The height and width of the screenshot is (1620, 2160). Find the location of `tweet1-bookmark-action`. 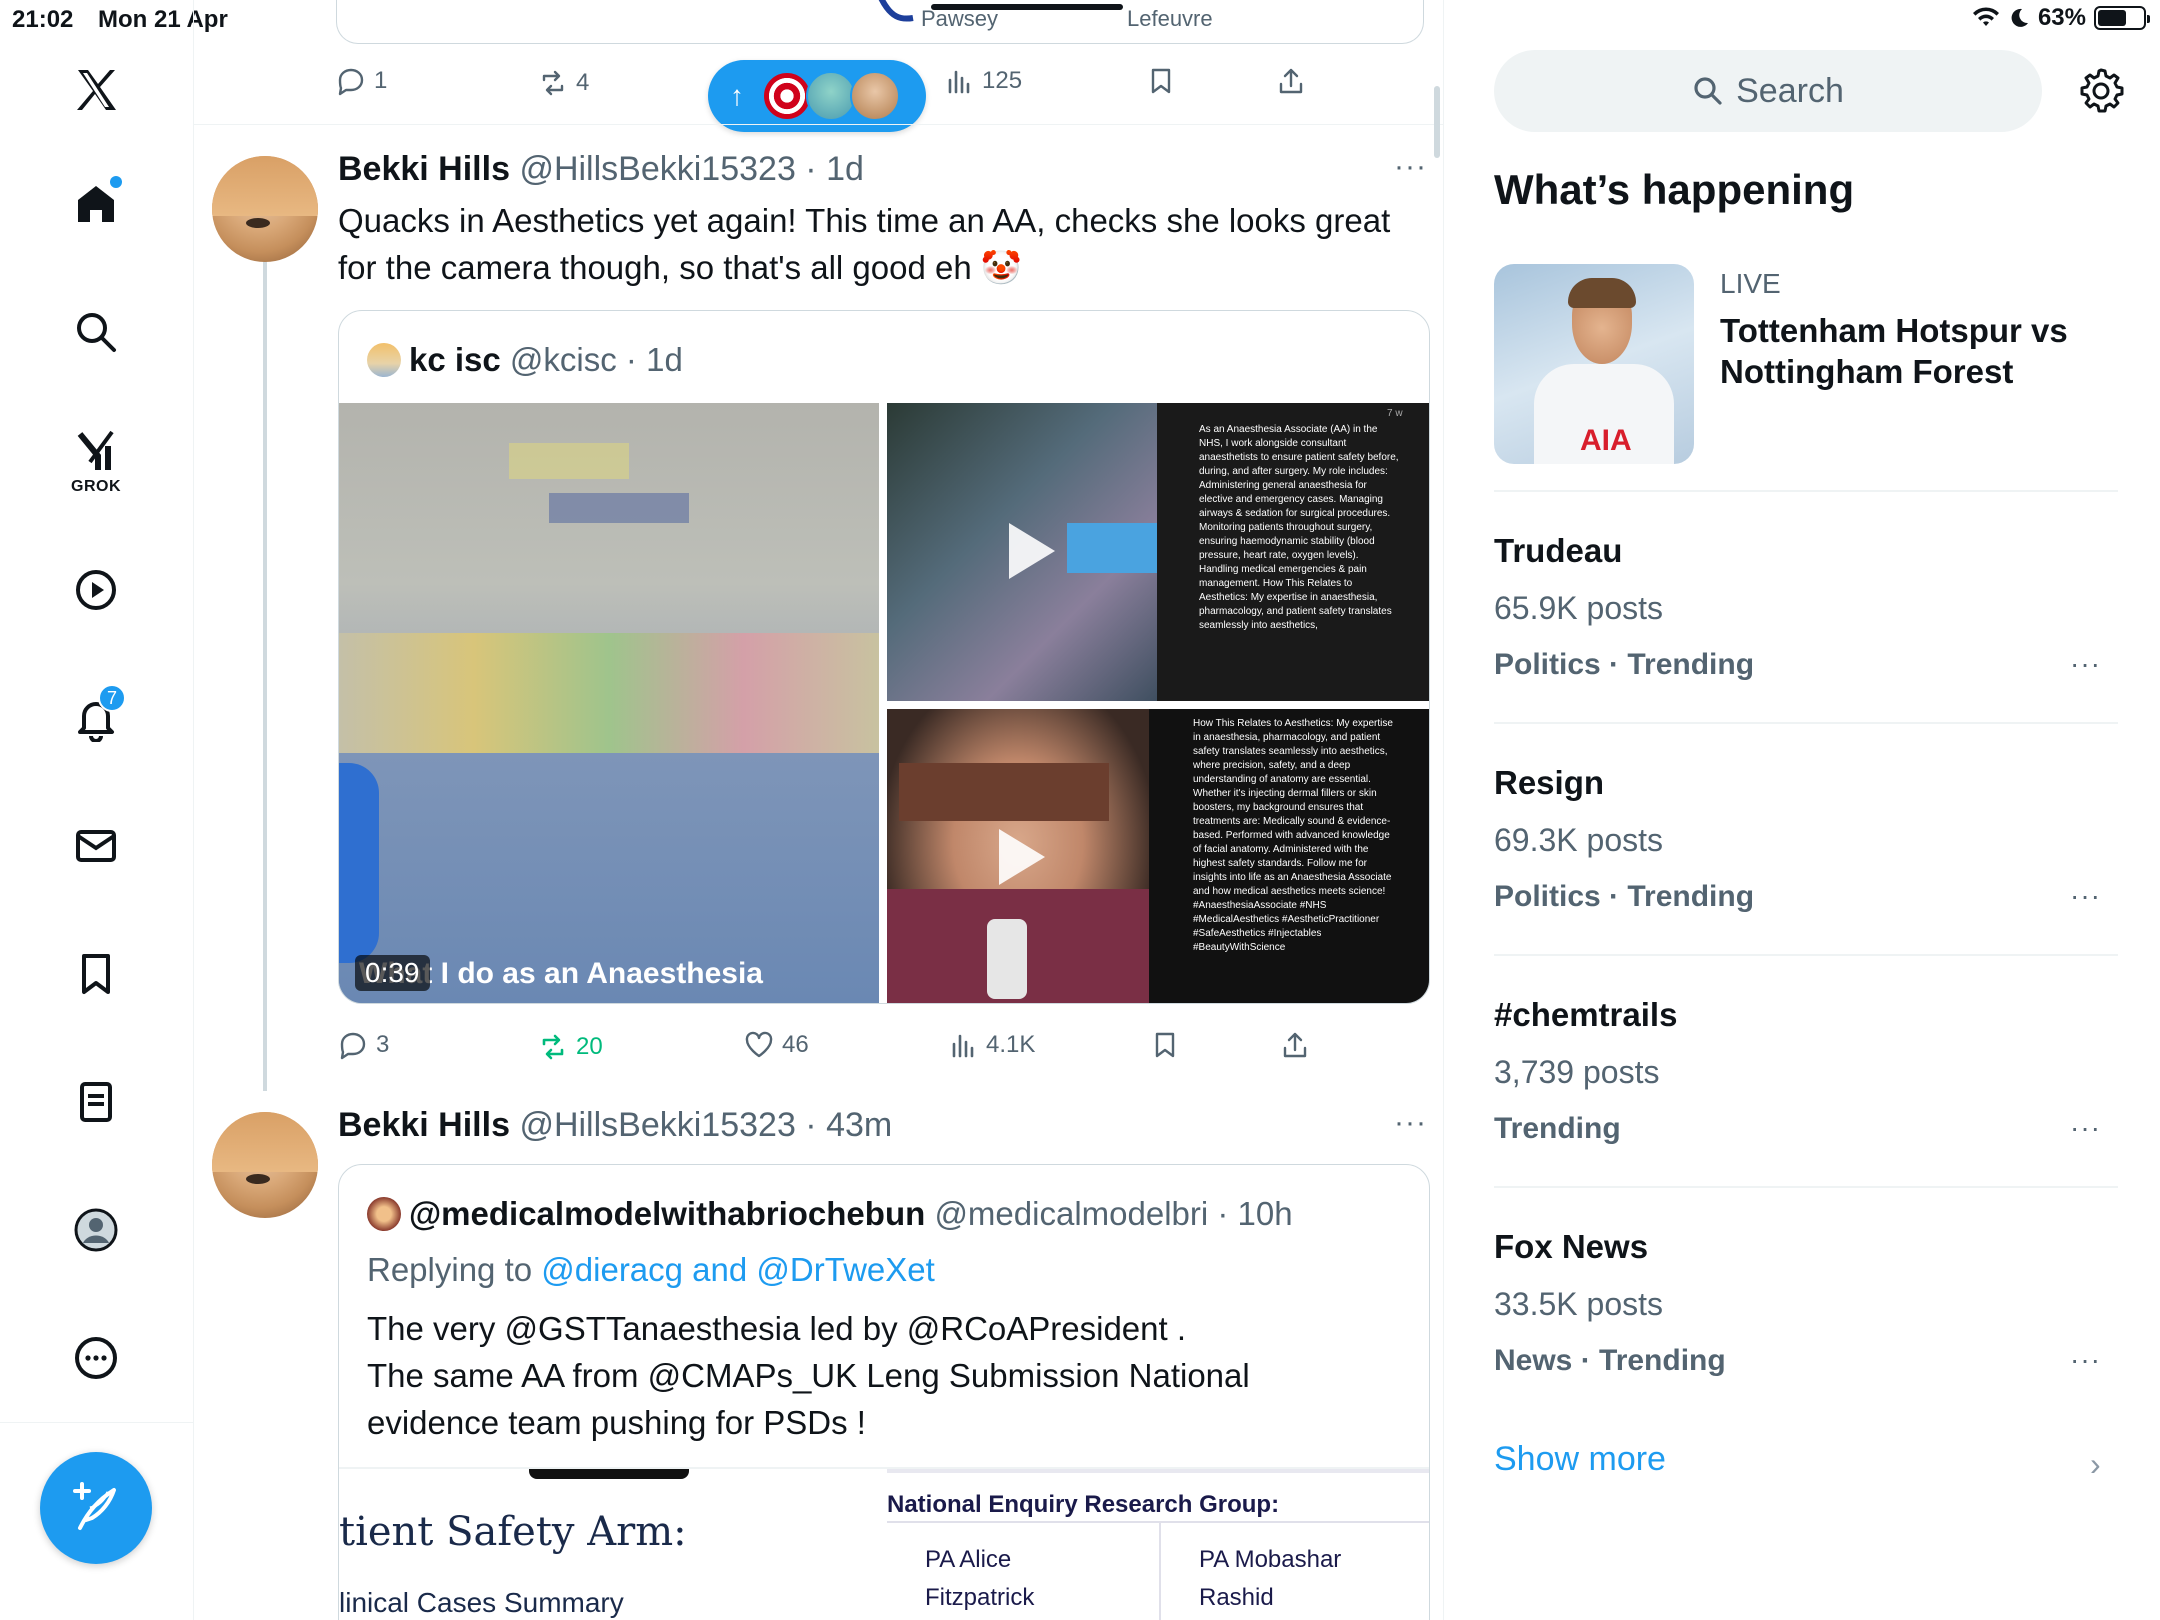

tweet1-bookmark-action is located at coordinates (1165, 1045).